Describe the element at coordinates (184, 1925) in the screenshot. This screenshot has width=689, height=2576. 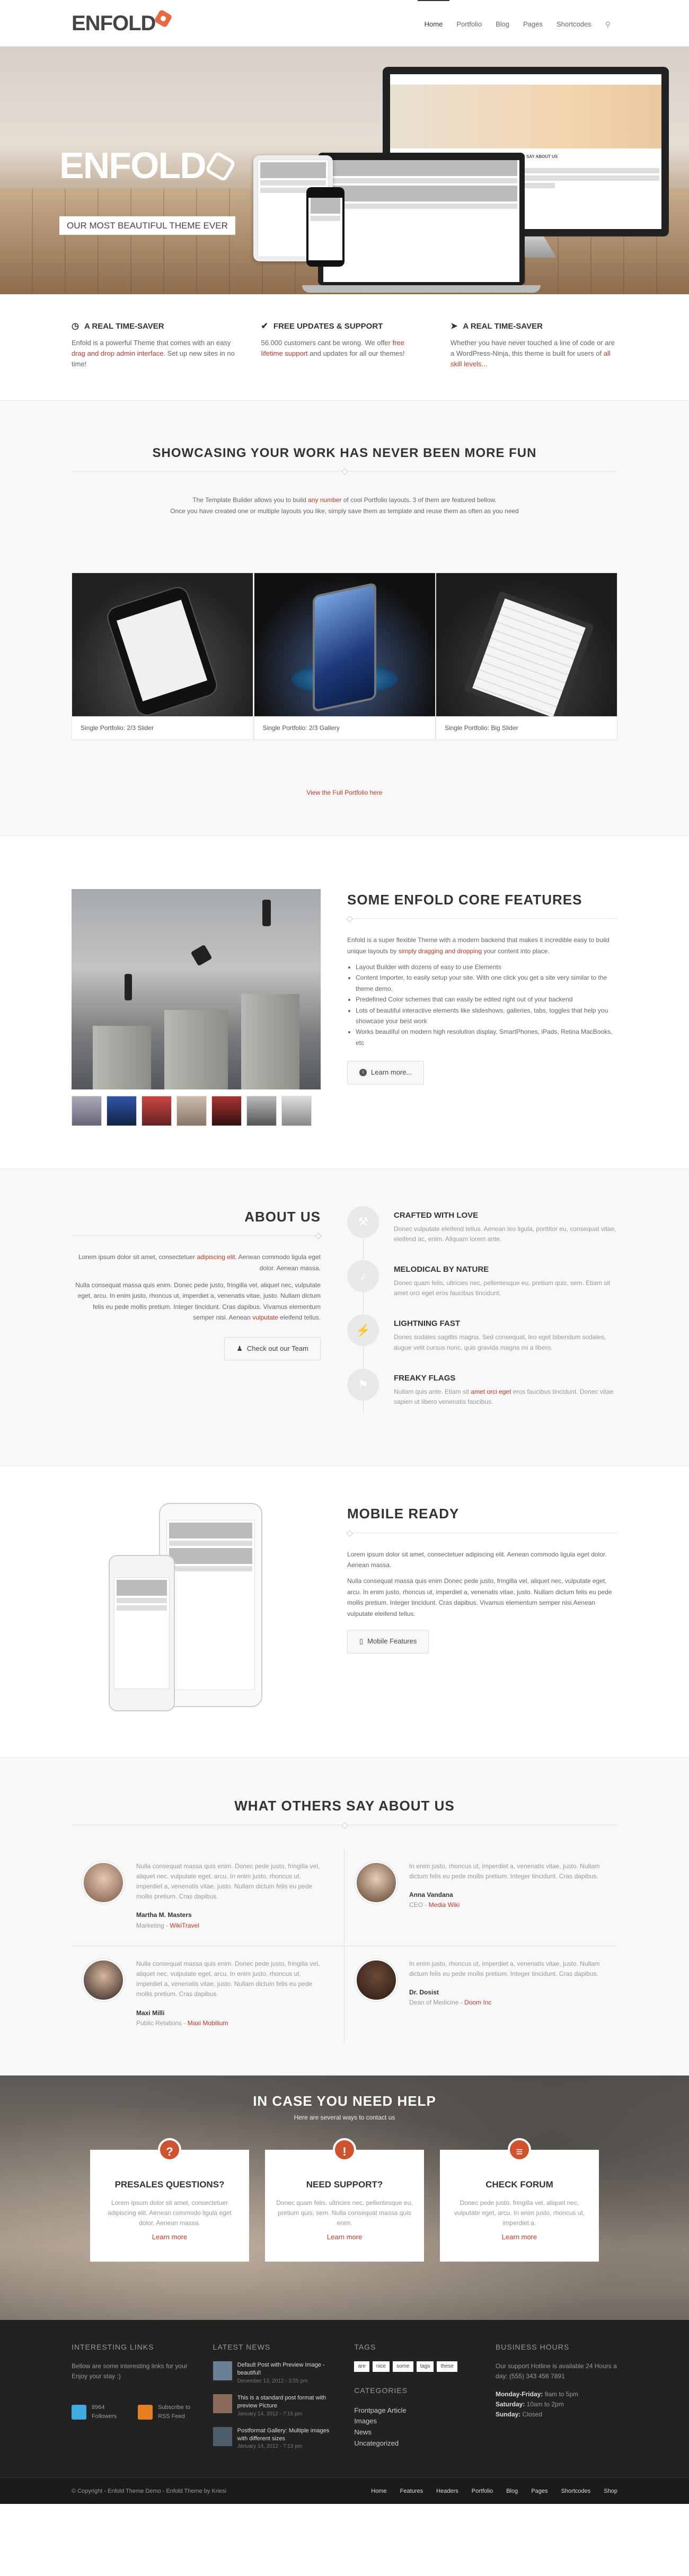
I see `company-link: WikiTravel` at that location.